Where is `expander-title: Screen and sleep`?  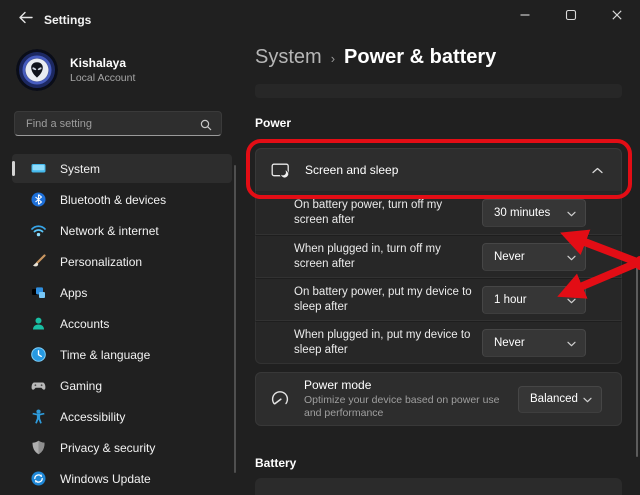
expander-title: Screen and sleep is located at coordinates (352, 170).